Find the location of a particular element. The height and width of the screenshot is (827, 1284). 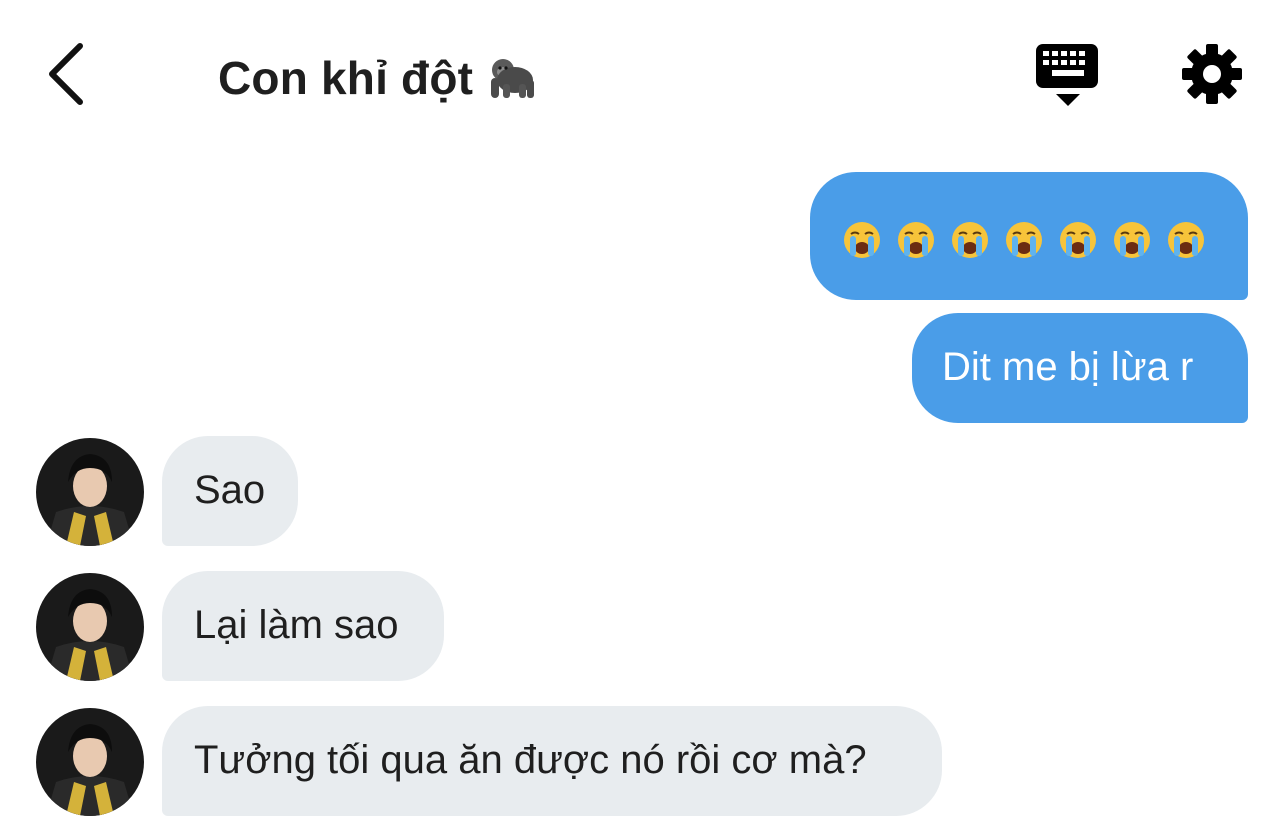

back-button is located at coordinates (68, 74).